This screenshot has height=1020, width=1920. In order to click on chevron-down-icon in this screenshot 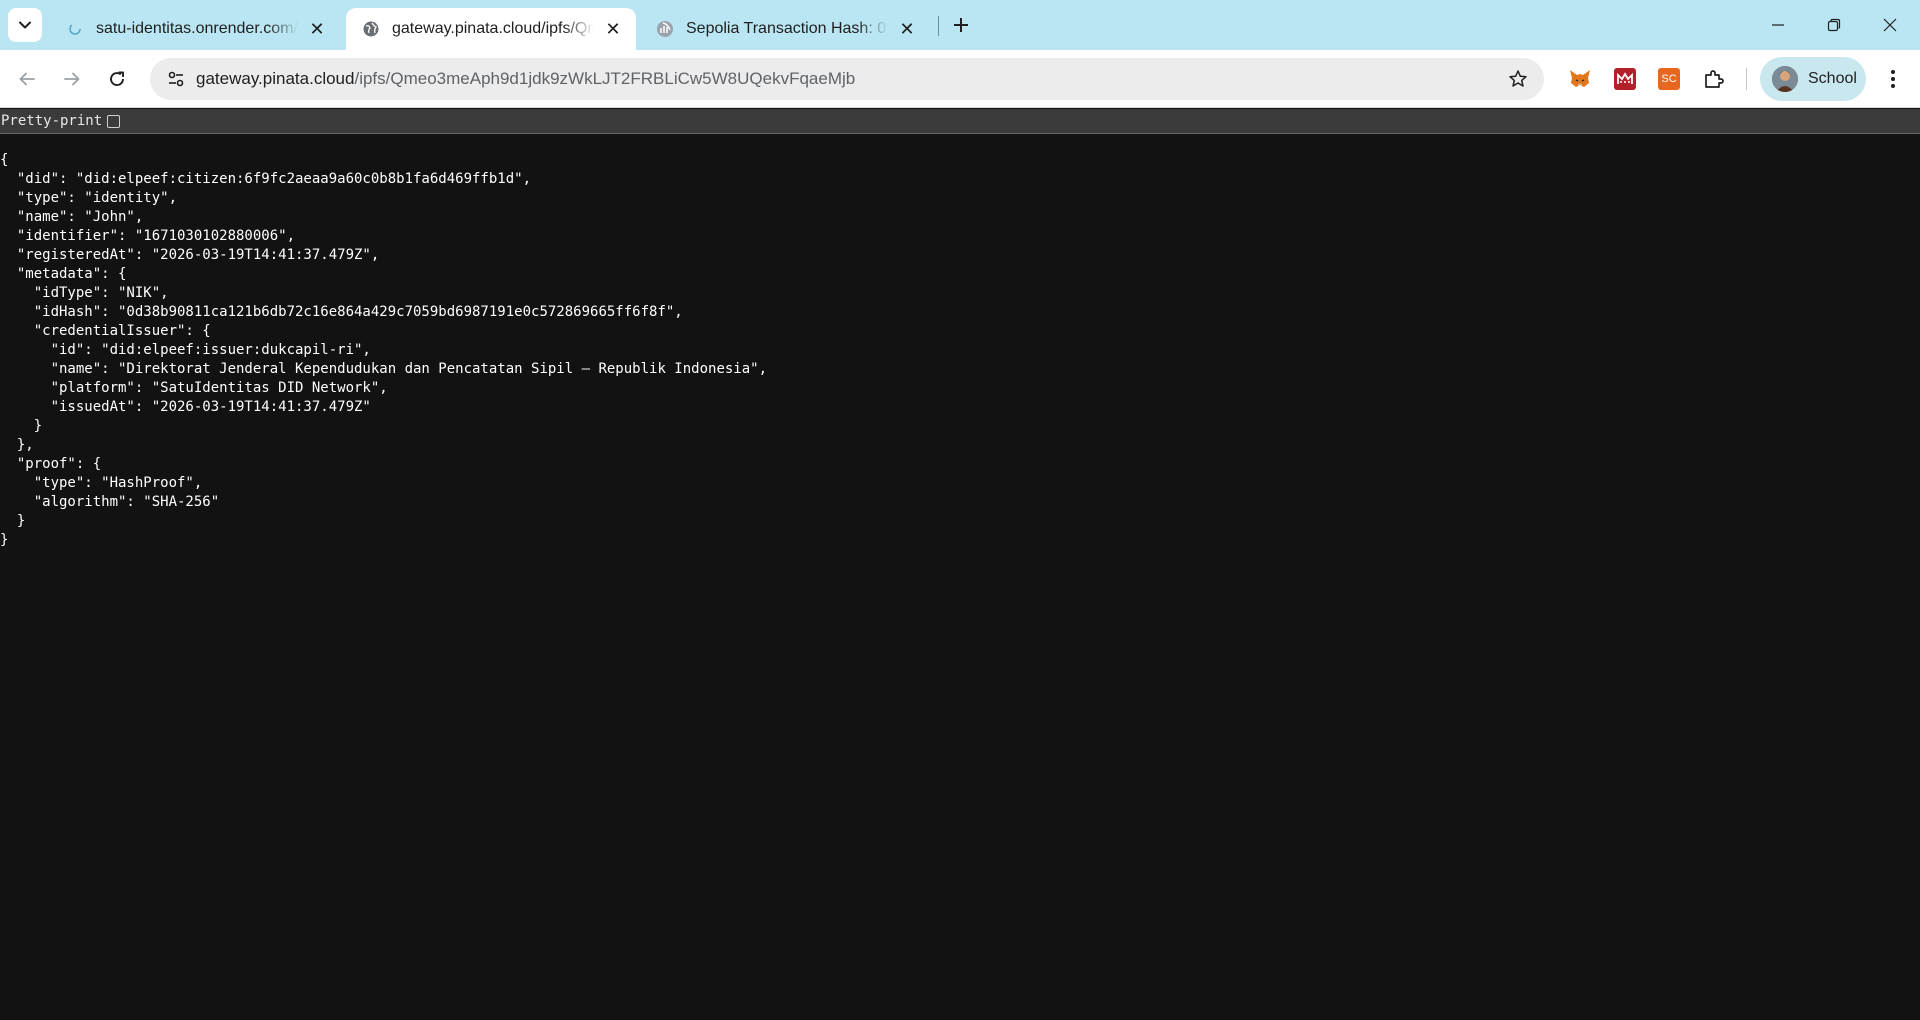, I will do `click(25, 25)`.